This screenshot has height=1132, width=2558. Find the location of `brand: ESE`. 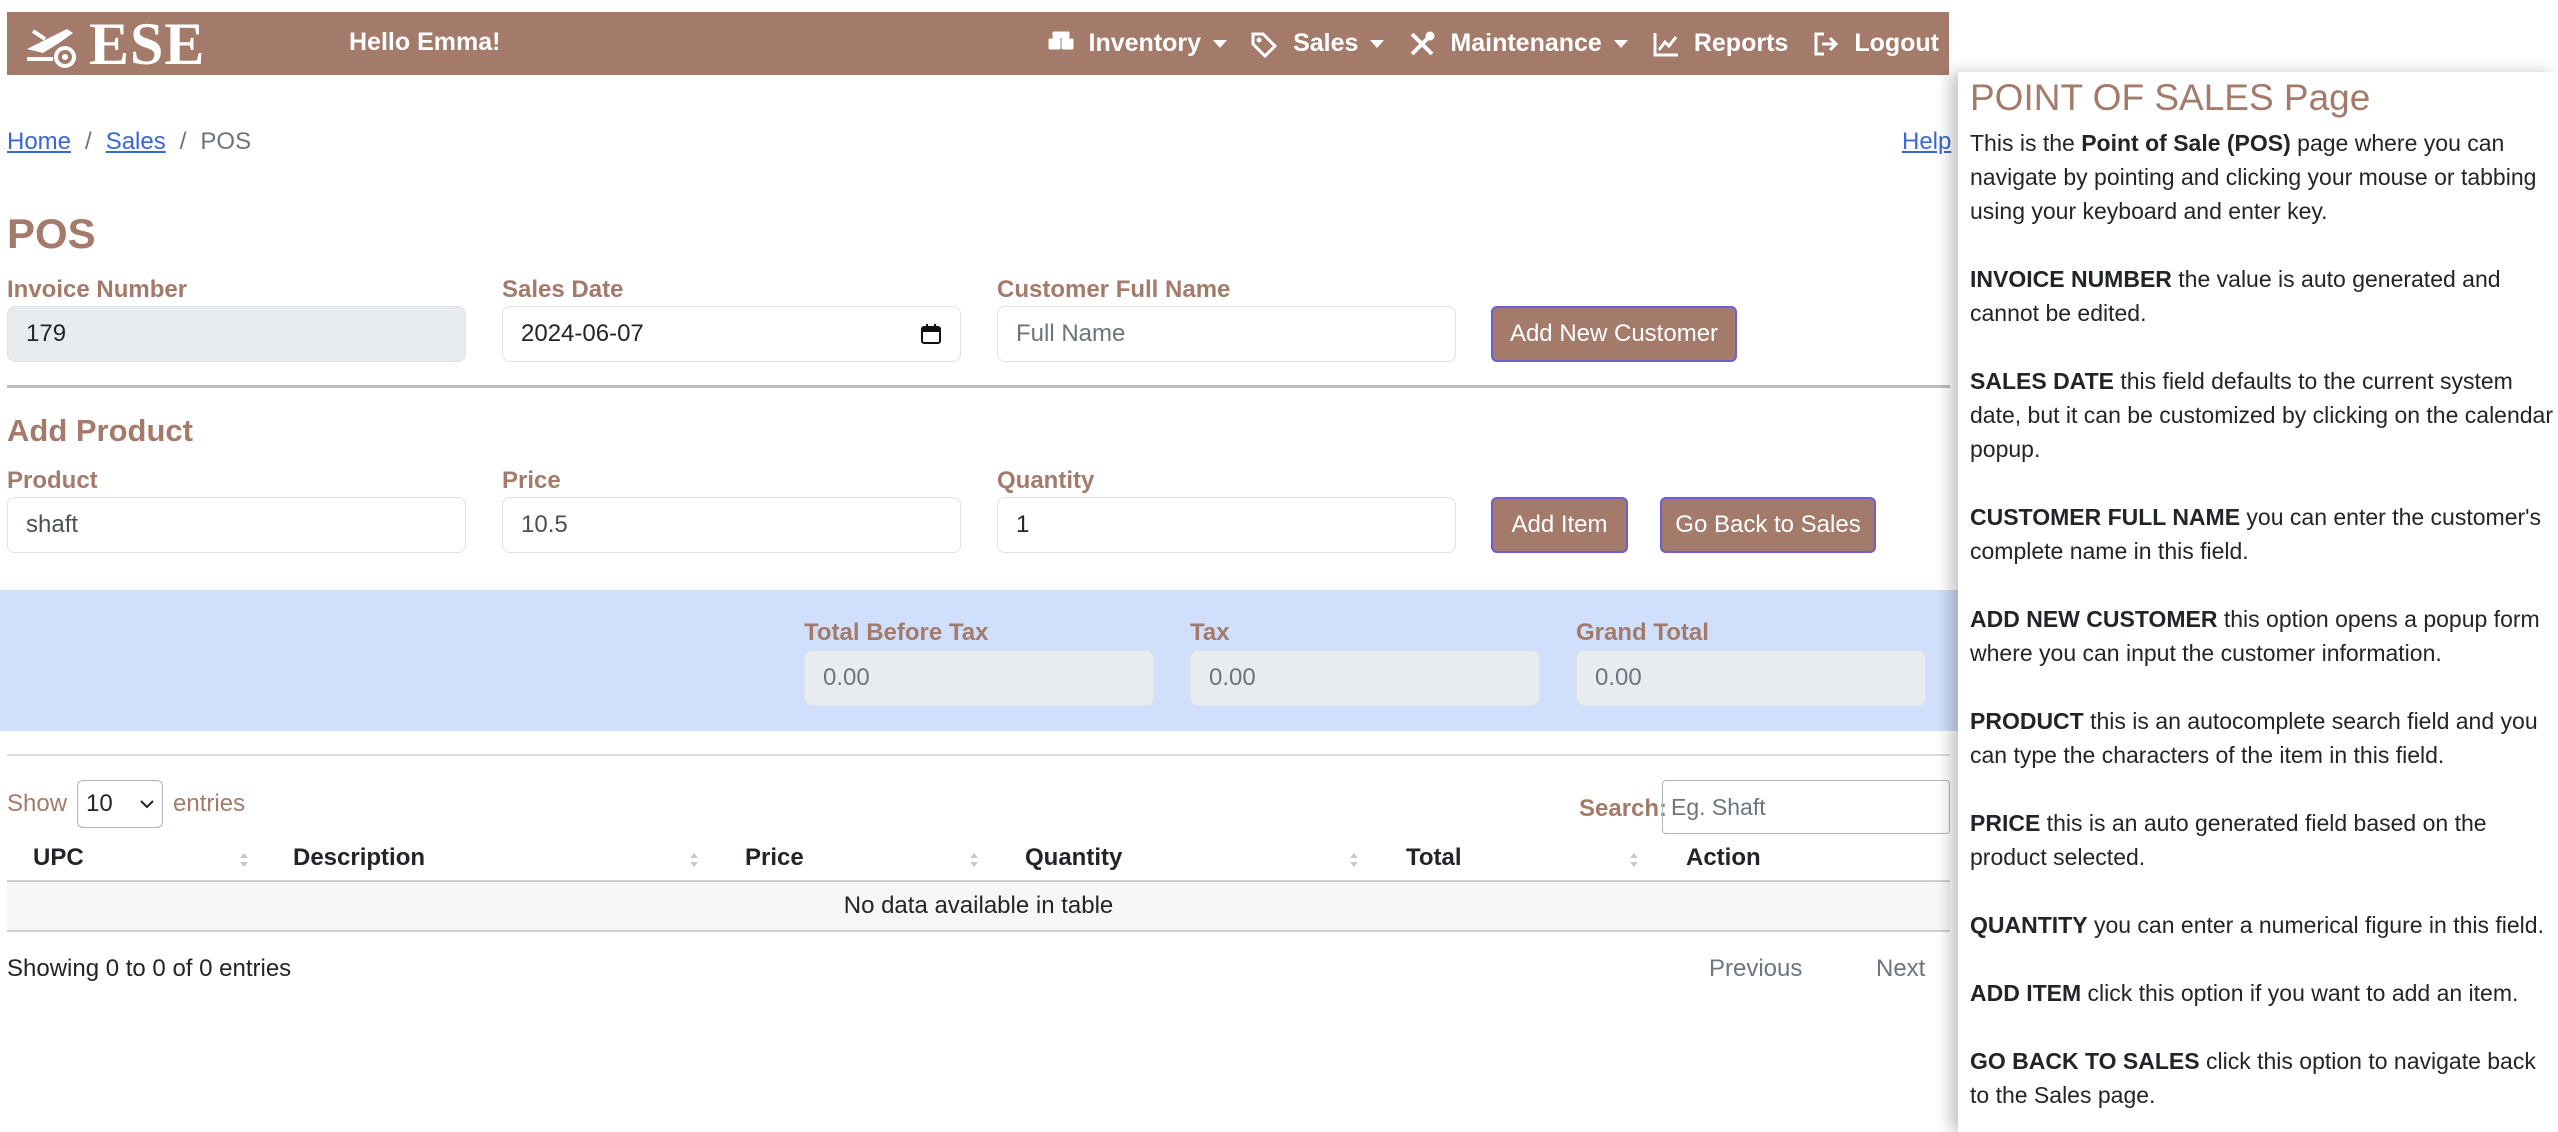

brand: ESE is located at coordinates (114, 44).